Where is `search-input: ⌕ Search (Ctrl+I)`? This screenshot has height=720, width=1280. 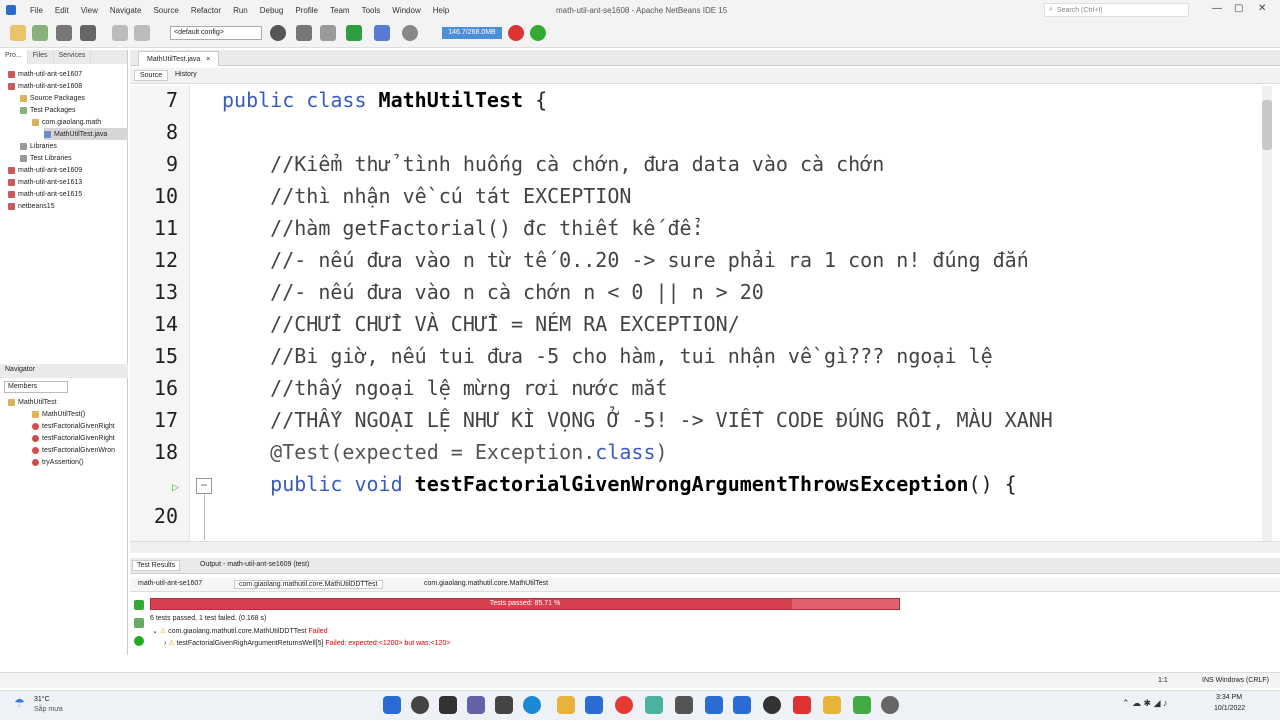
search-input: ⌕ Search (Ctrl+I) is located at coordinates (1116, 10).